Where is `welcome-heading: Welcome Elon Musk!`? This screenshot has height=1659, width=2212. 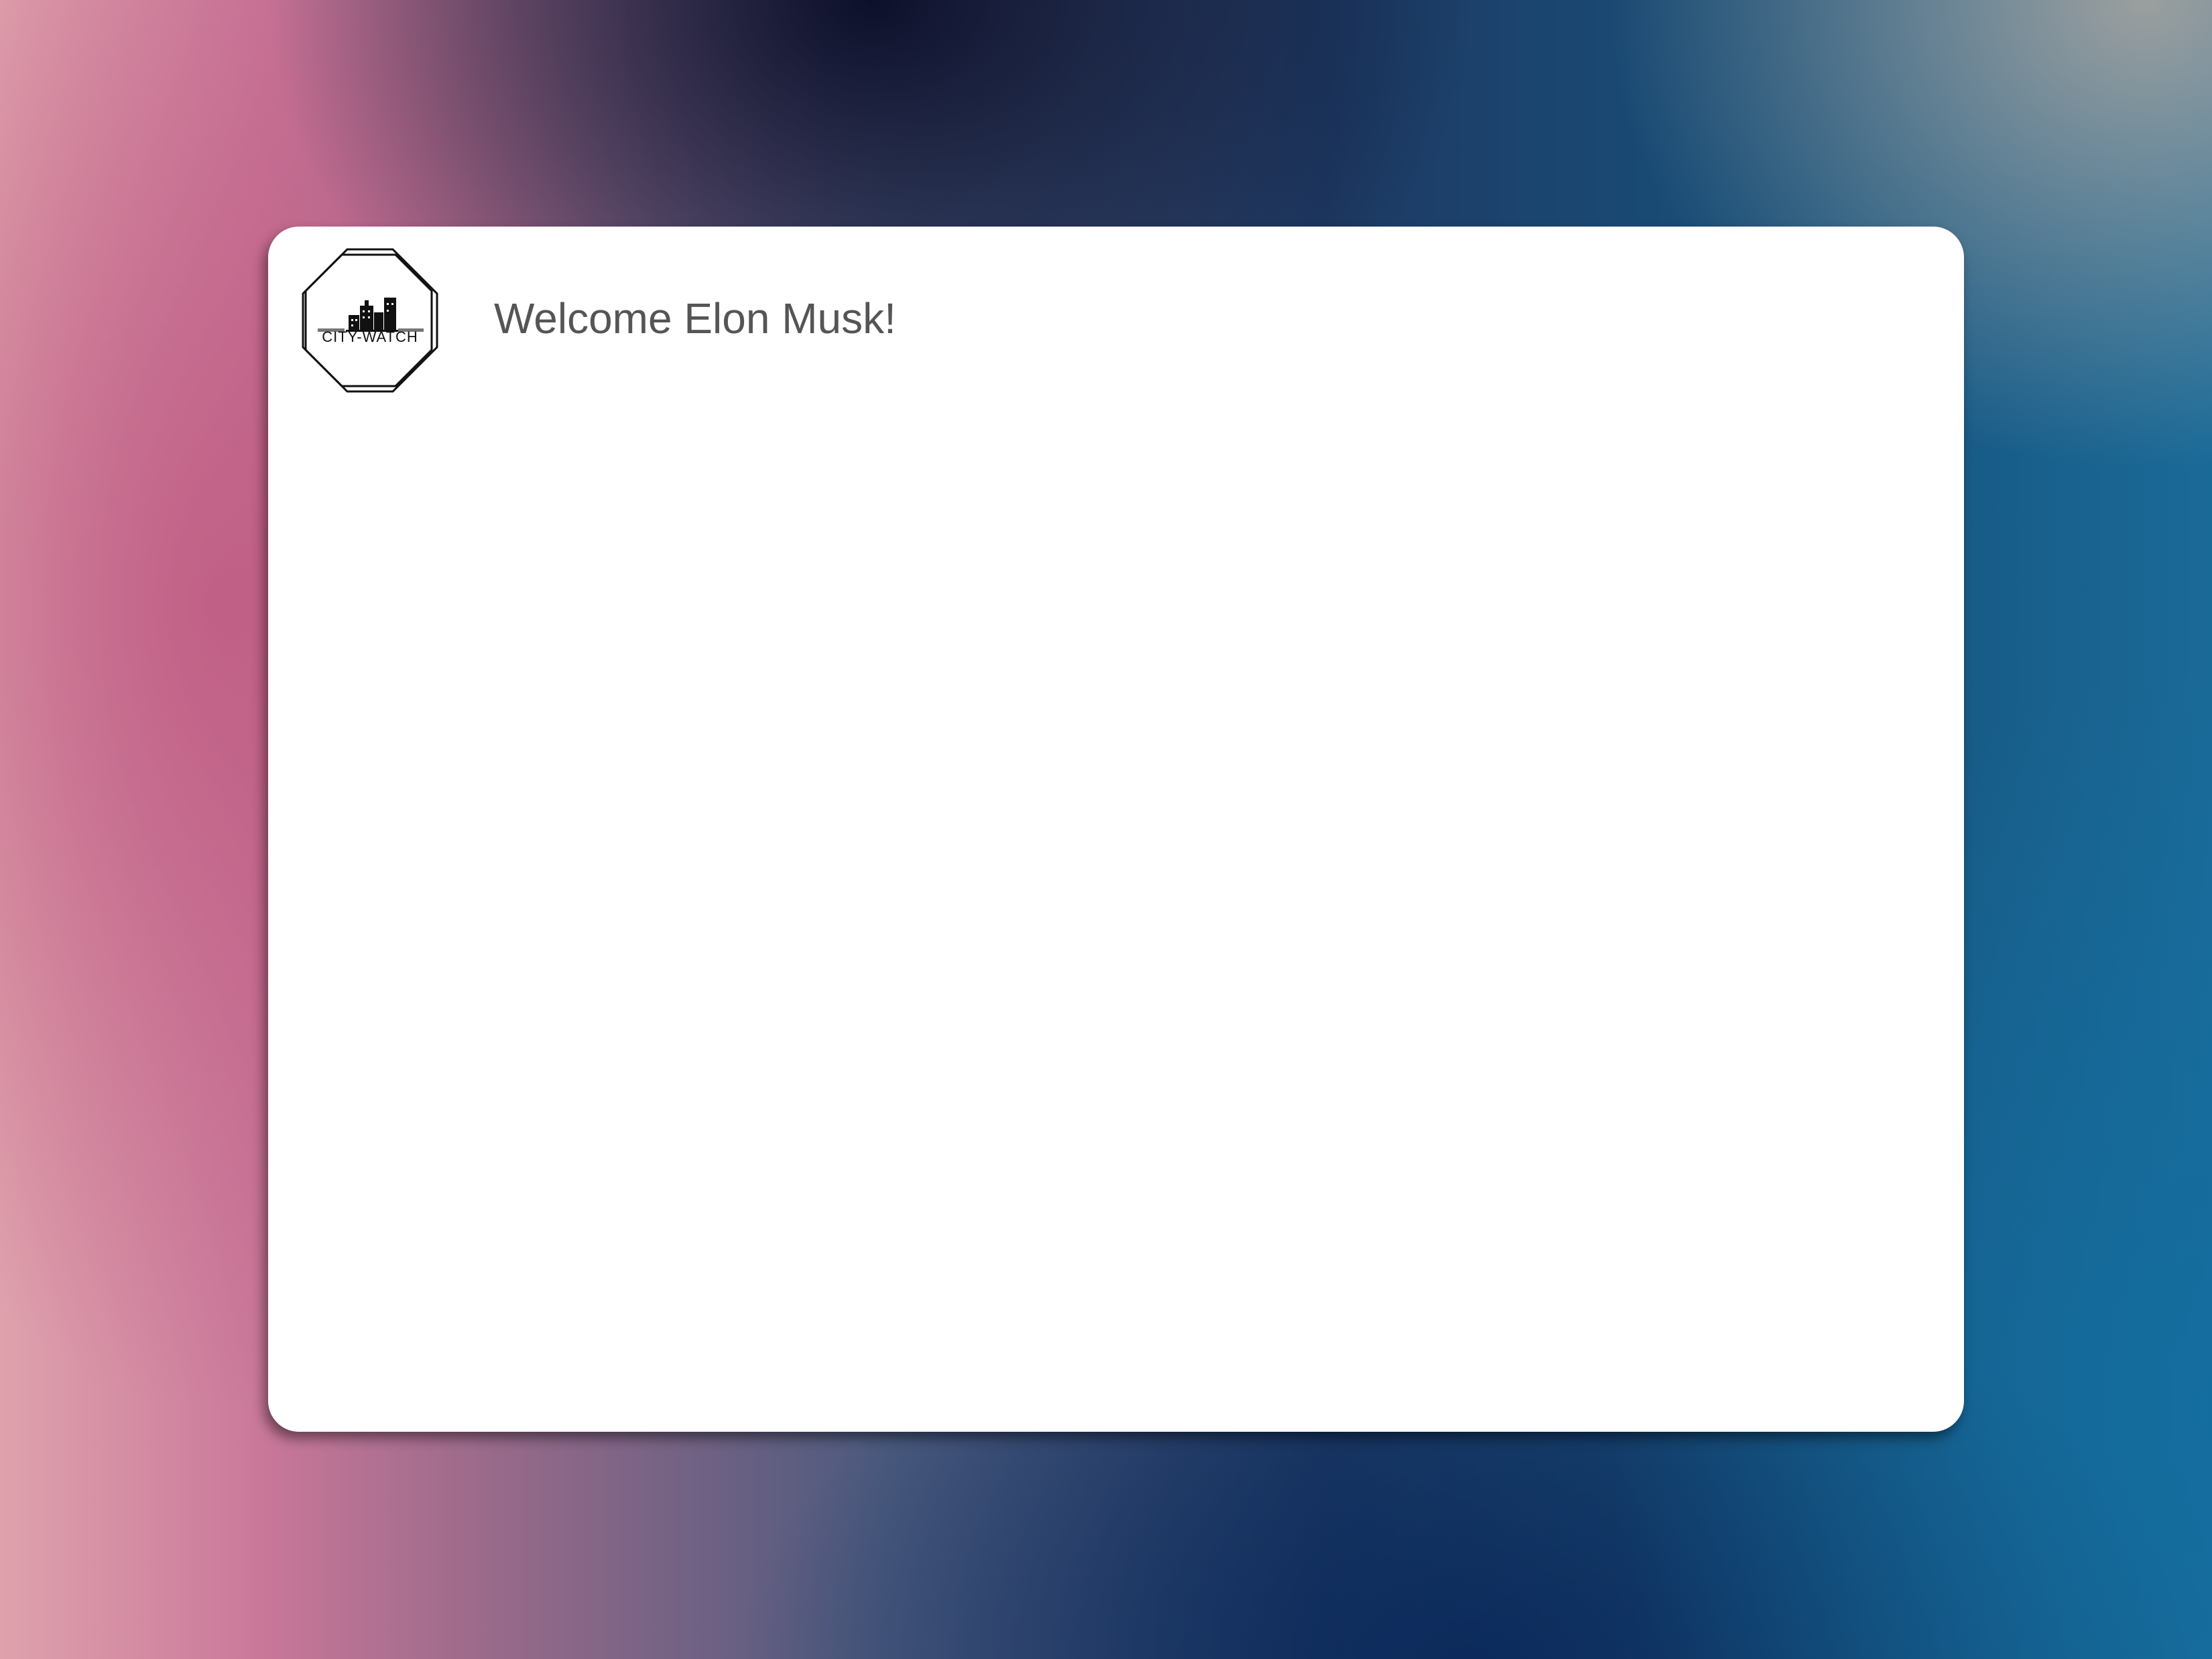
welcome-heading: Welcome Elon Musk! is located at coordinates (695, 318).